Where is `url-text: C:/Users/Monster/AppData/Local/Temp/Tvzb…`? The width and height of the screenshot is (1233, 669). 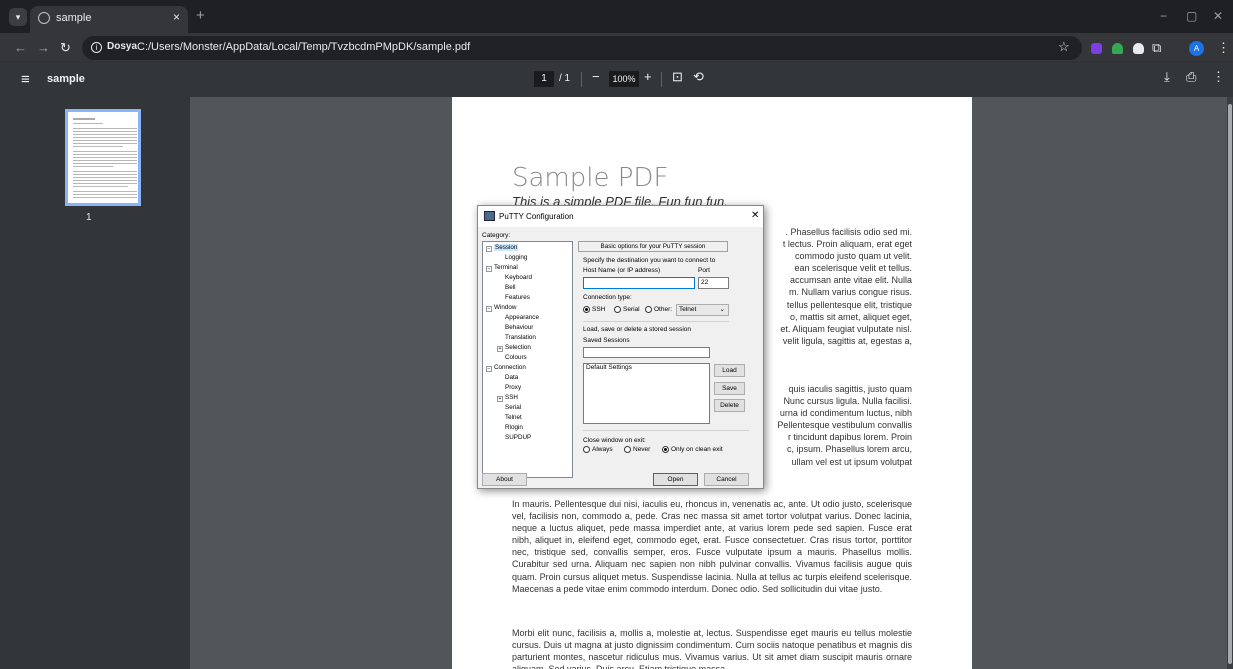 url-text: C:/Users/Monster/AppData/Local/Temp/Tvzb… is located at coordinates (303, 47).